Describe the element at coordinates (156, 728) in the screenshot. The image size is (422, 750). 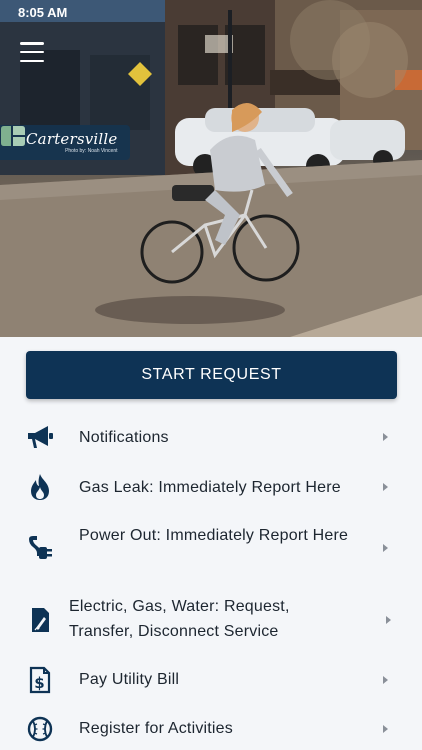
I see `menu-item-label: Register for Activities` at that location.